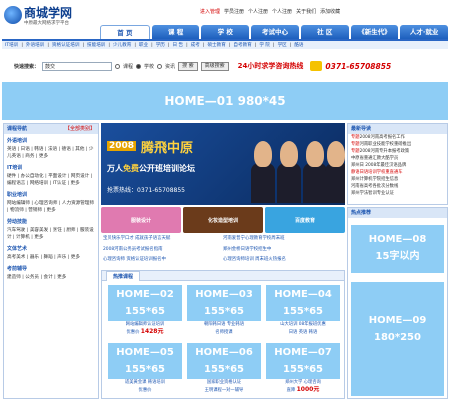 This screenshot has height=402, width=450. I want to click on course-caption: 郑州大学 心理咨询, so click(303, 382).